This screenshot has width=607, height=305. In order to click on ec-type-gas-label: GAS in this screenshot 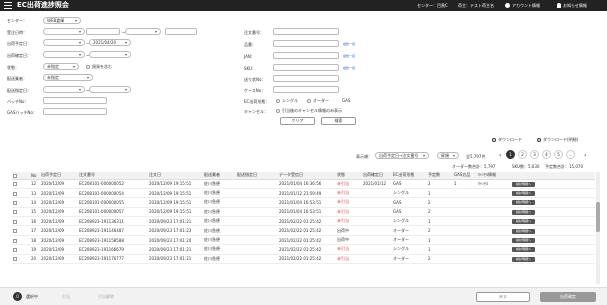, I will do `click(346, 100)`.